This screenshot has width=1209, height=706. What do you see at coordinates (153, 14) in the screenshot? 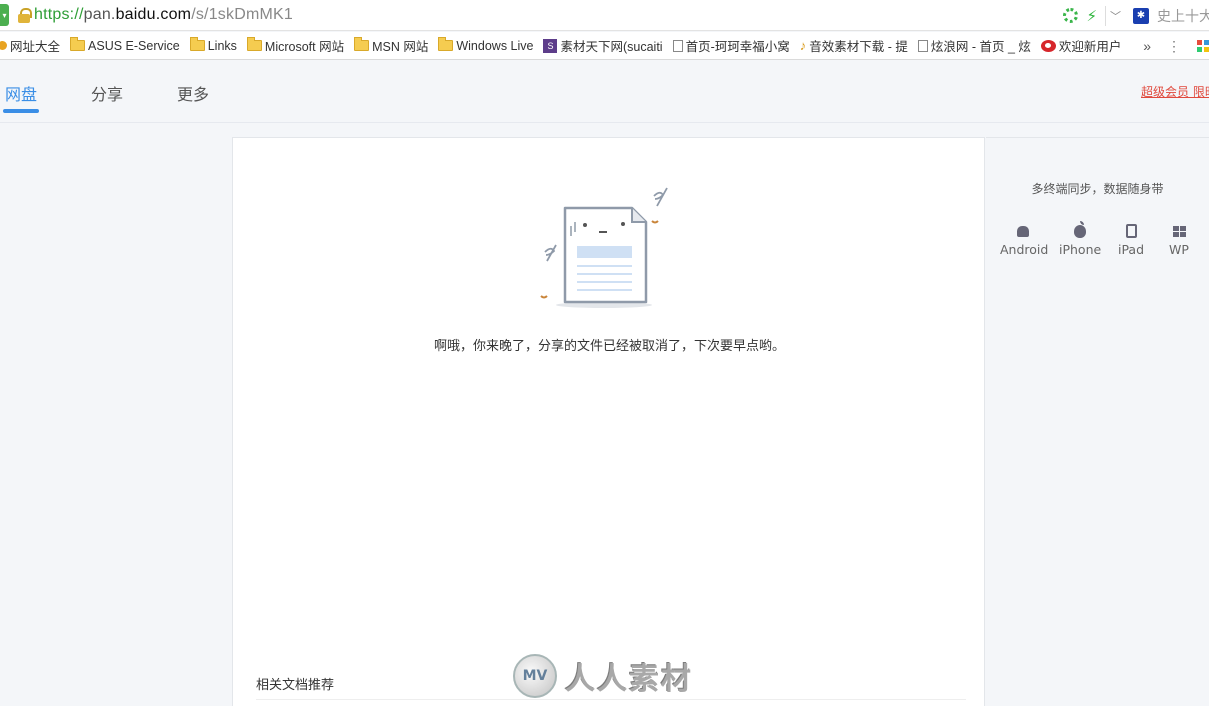
I see `url-domain: baidu.com` at bounding box center [153, 14].